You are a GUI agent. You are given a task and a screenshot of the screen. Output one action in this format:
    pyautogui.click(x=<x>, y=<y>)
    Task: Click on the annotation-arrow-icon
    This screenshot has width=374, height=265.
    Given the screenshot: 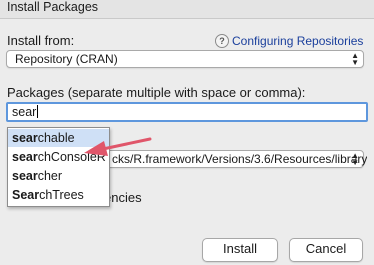 What is the action you would take?
    pyautogui.click(x=118, y=146)
    